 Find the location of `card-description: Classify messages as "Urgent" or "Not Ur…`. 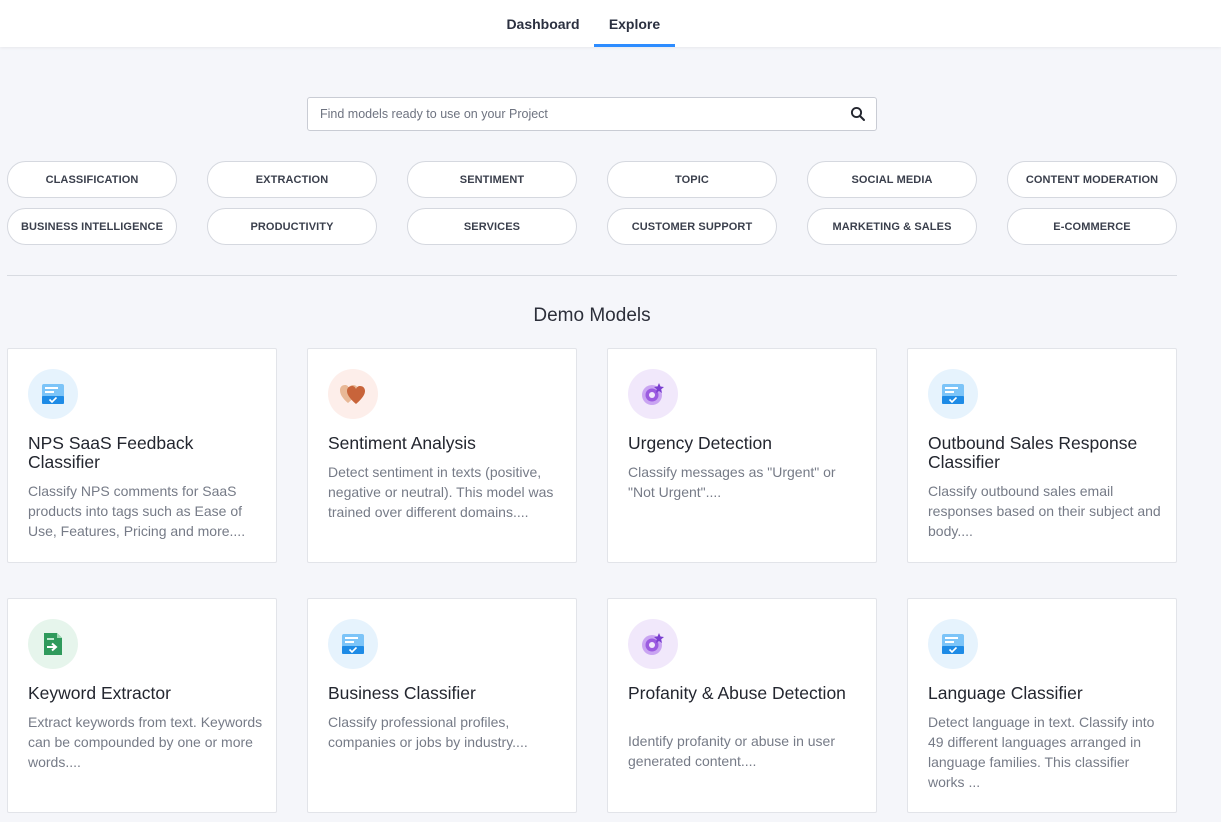

card-description: Classify messages as "Urgent" or "Not Ur… is located at coordinates (732, 482).